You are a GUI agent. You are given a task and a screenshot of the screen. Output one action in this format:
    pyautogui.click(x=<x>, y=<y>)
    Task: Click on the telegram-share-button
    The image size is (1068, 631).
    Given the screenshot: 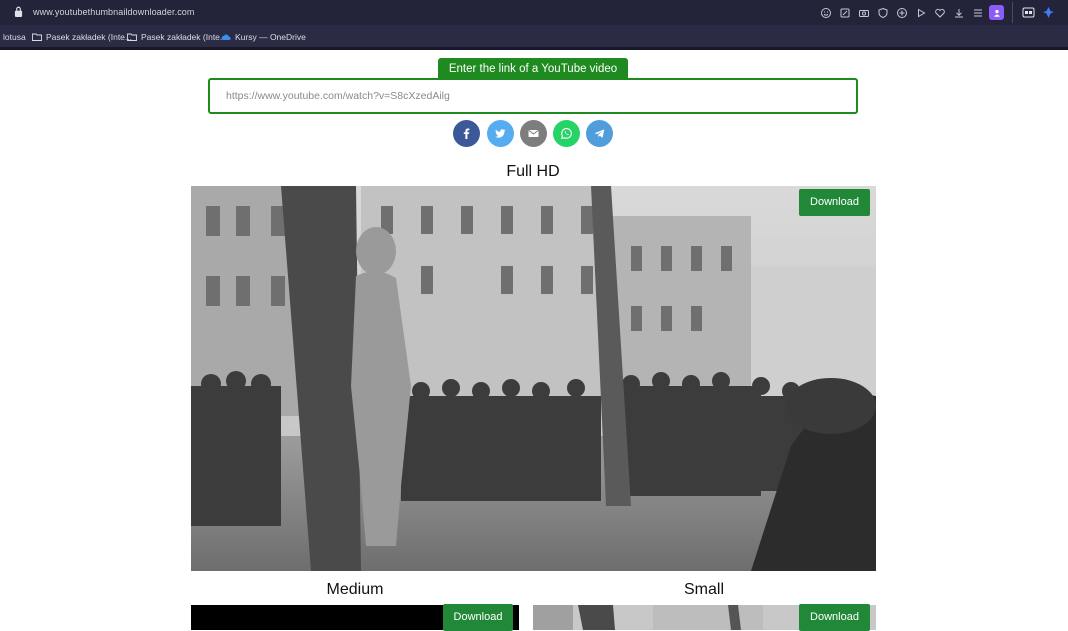 What is the action you would take?
    pyautogui.click(x=599, y=133)
    